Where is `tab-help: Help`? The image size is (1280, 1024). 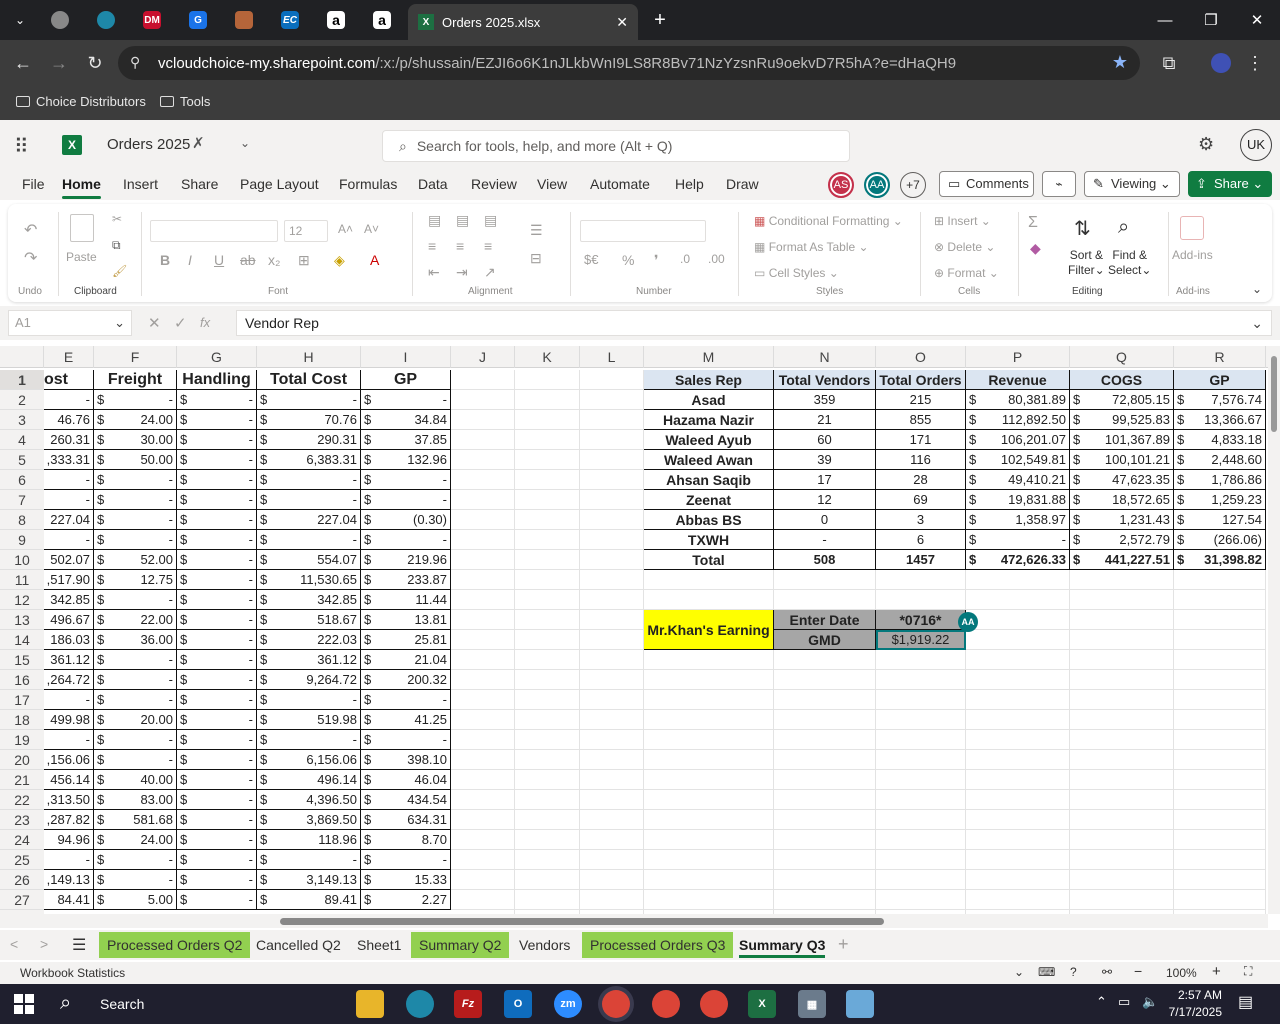 tab-help: Help is located at coordinates (689, 184).